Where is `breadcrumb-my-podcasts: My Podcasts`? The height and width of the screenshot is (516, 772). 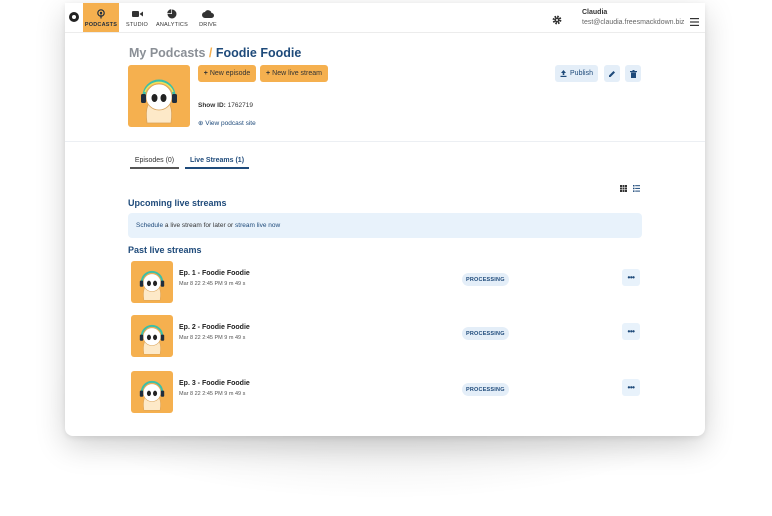 breadcrumb-my-podcasts: My Podcasts is located at coordinates (167, 53).